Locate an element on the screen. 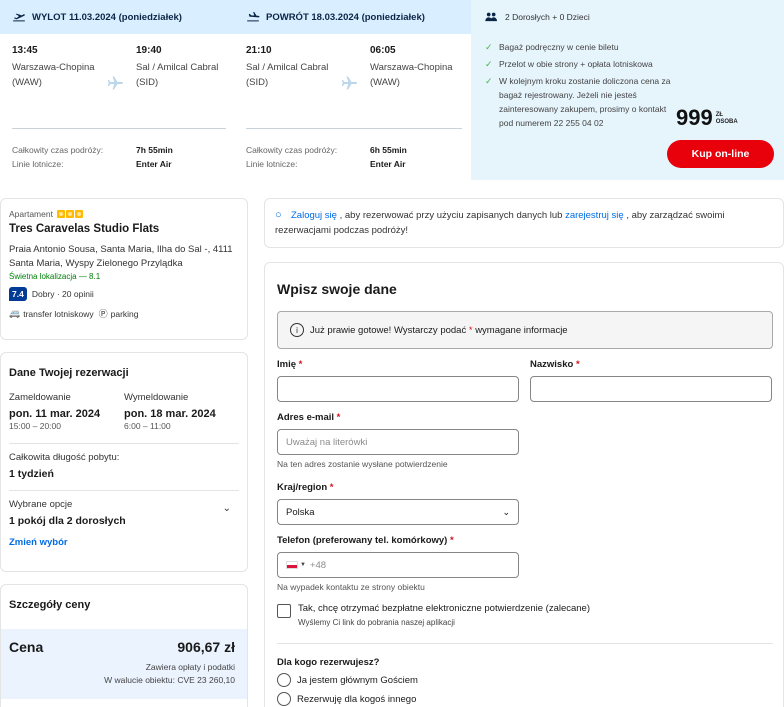 This screenshot has width=784, height=707. info-text: Już prawie gotowe! Wystarczy podać is located at coordinates (388, 330).